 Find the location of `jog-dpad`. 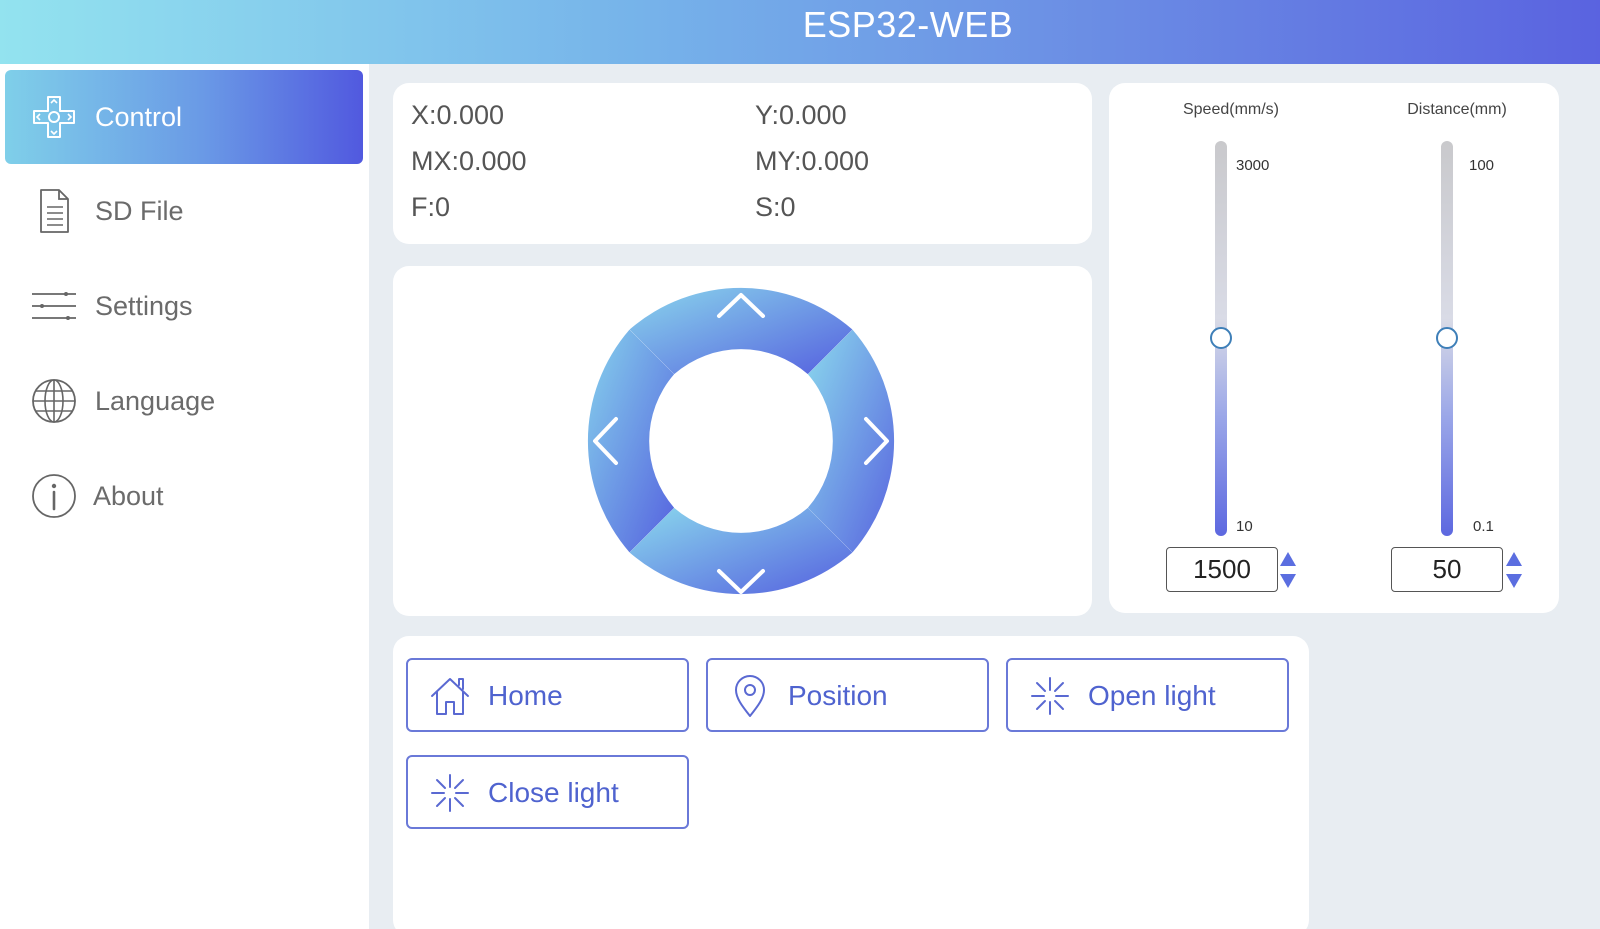

jog-dpad is located at coordinates (741, 441).